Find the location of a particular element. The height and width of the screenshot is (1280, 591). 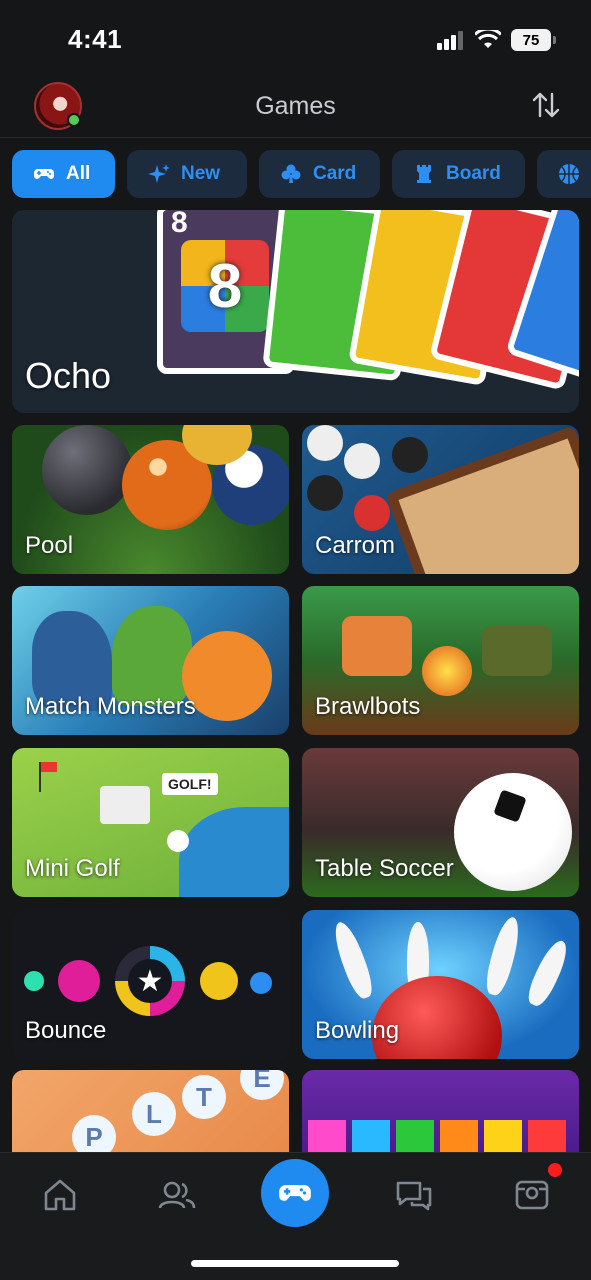

chip-sports is located at coordinates (564, 174).